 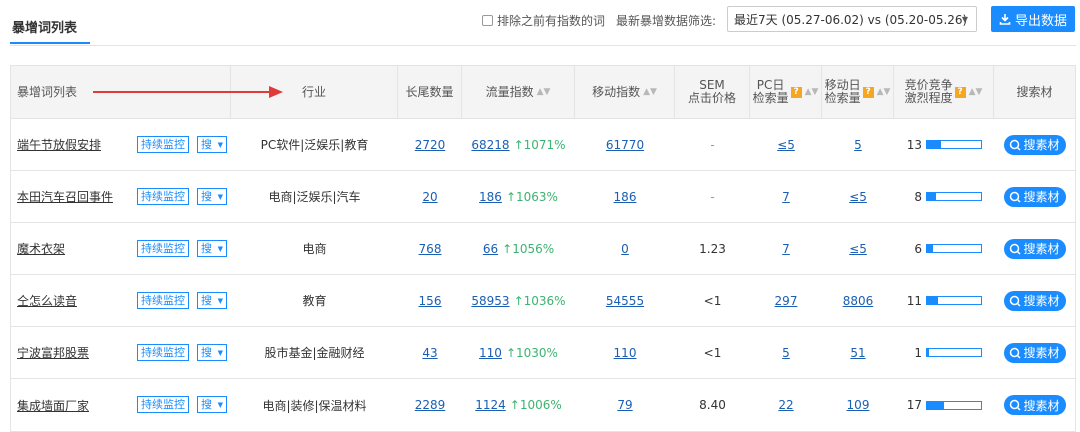 What do you see at coordinates (1033, 19) in the screenshot?
I see `export-button: 导出数据` at bounding box center [1033, 19].